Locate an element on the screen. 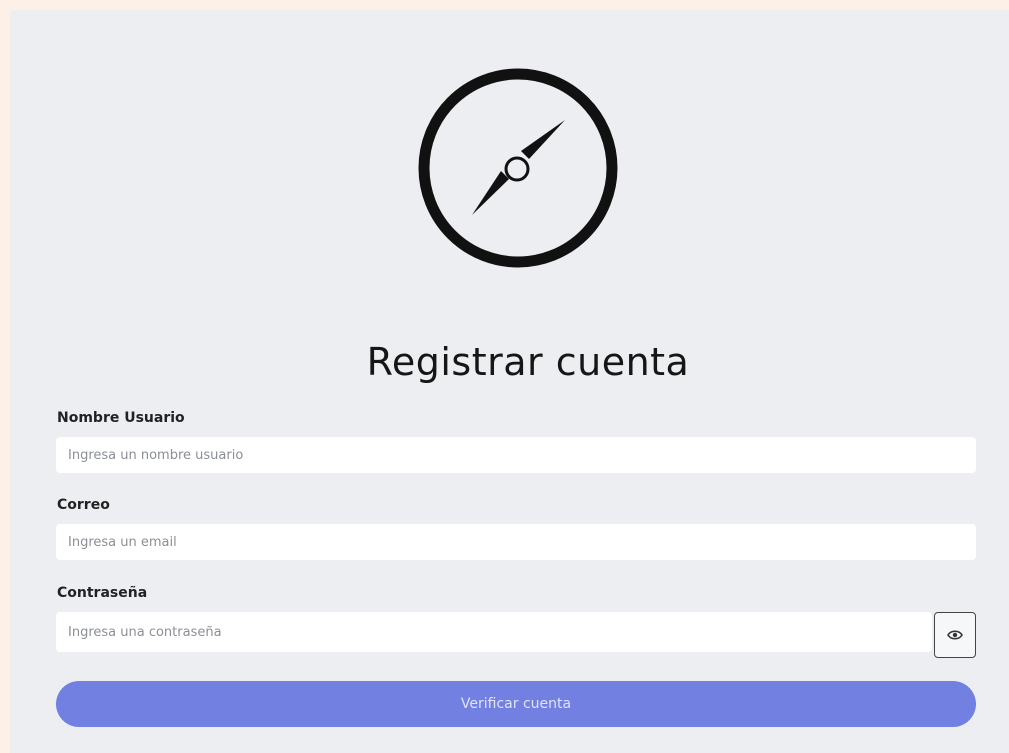 This screenshot has width=1009, height=753. page-title: Registrar cuenta is located at coordinates (528, 362).